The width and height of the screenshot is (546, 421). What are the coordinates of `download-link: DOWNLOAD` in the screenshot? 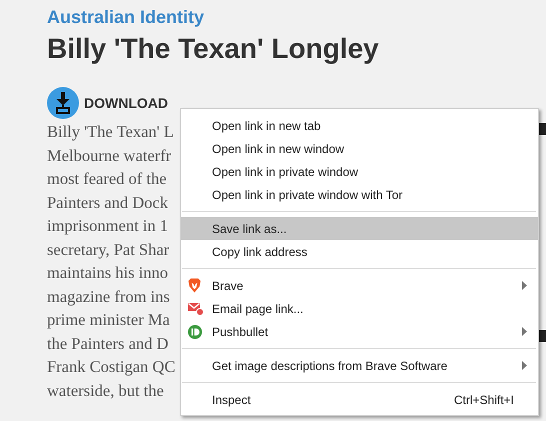 It's located at (126, 103).